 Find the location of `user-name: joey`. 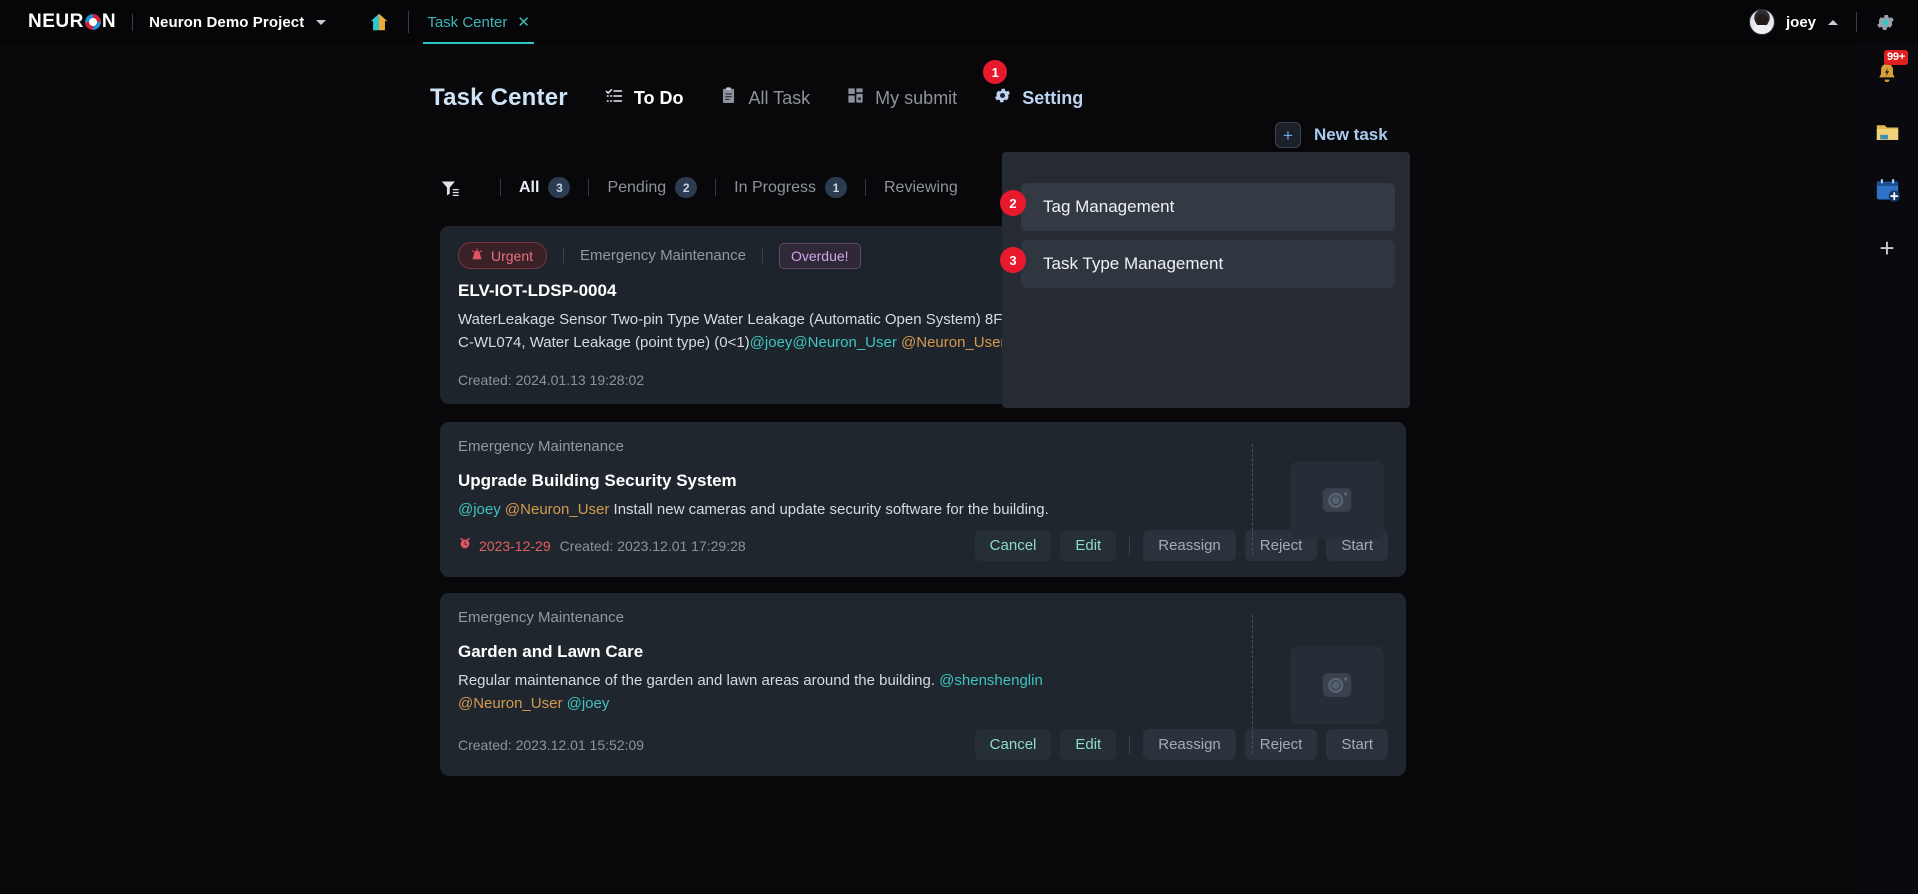

user-name: joey is located at coordinates (1801, 22).